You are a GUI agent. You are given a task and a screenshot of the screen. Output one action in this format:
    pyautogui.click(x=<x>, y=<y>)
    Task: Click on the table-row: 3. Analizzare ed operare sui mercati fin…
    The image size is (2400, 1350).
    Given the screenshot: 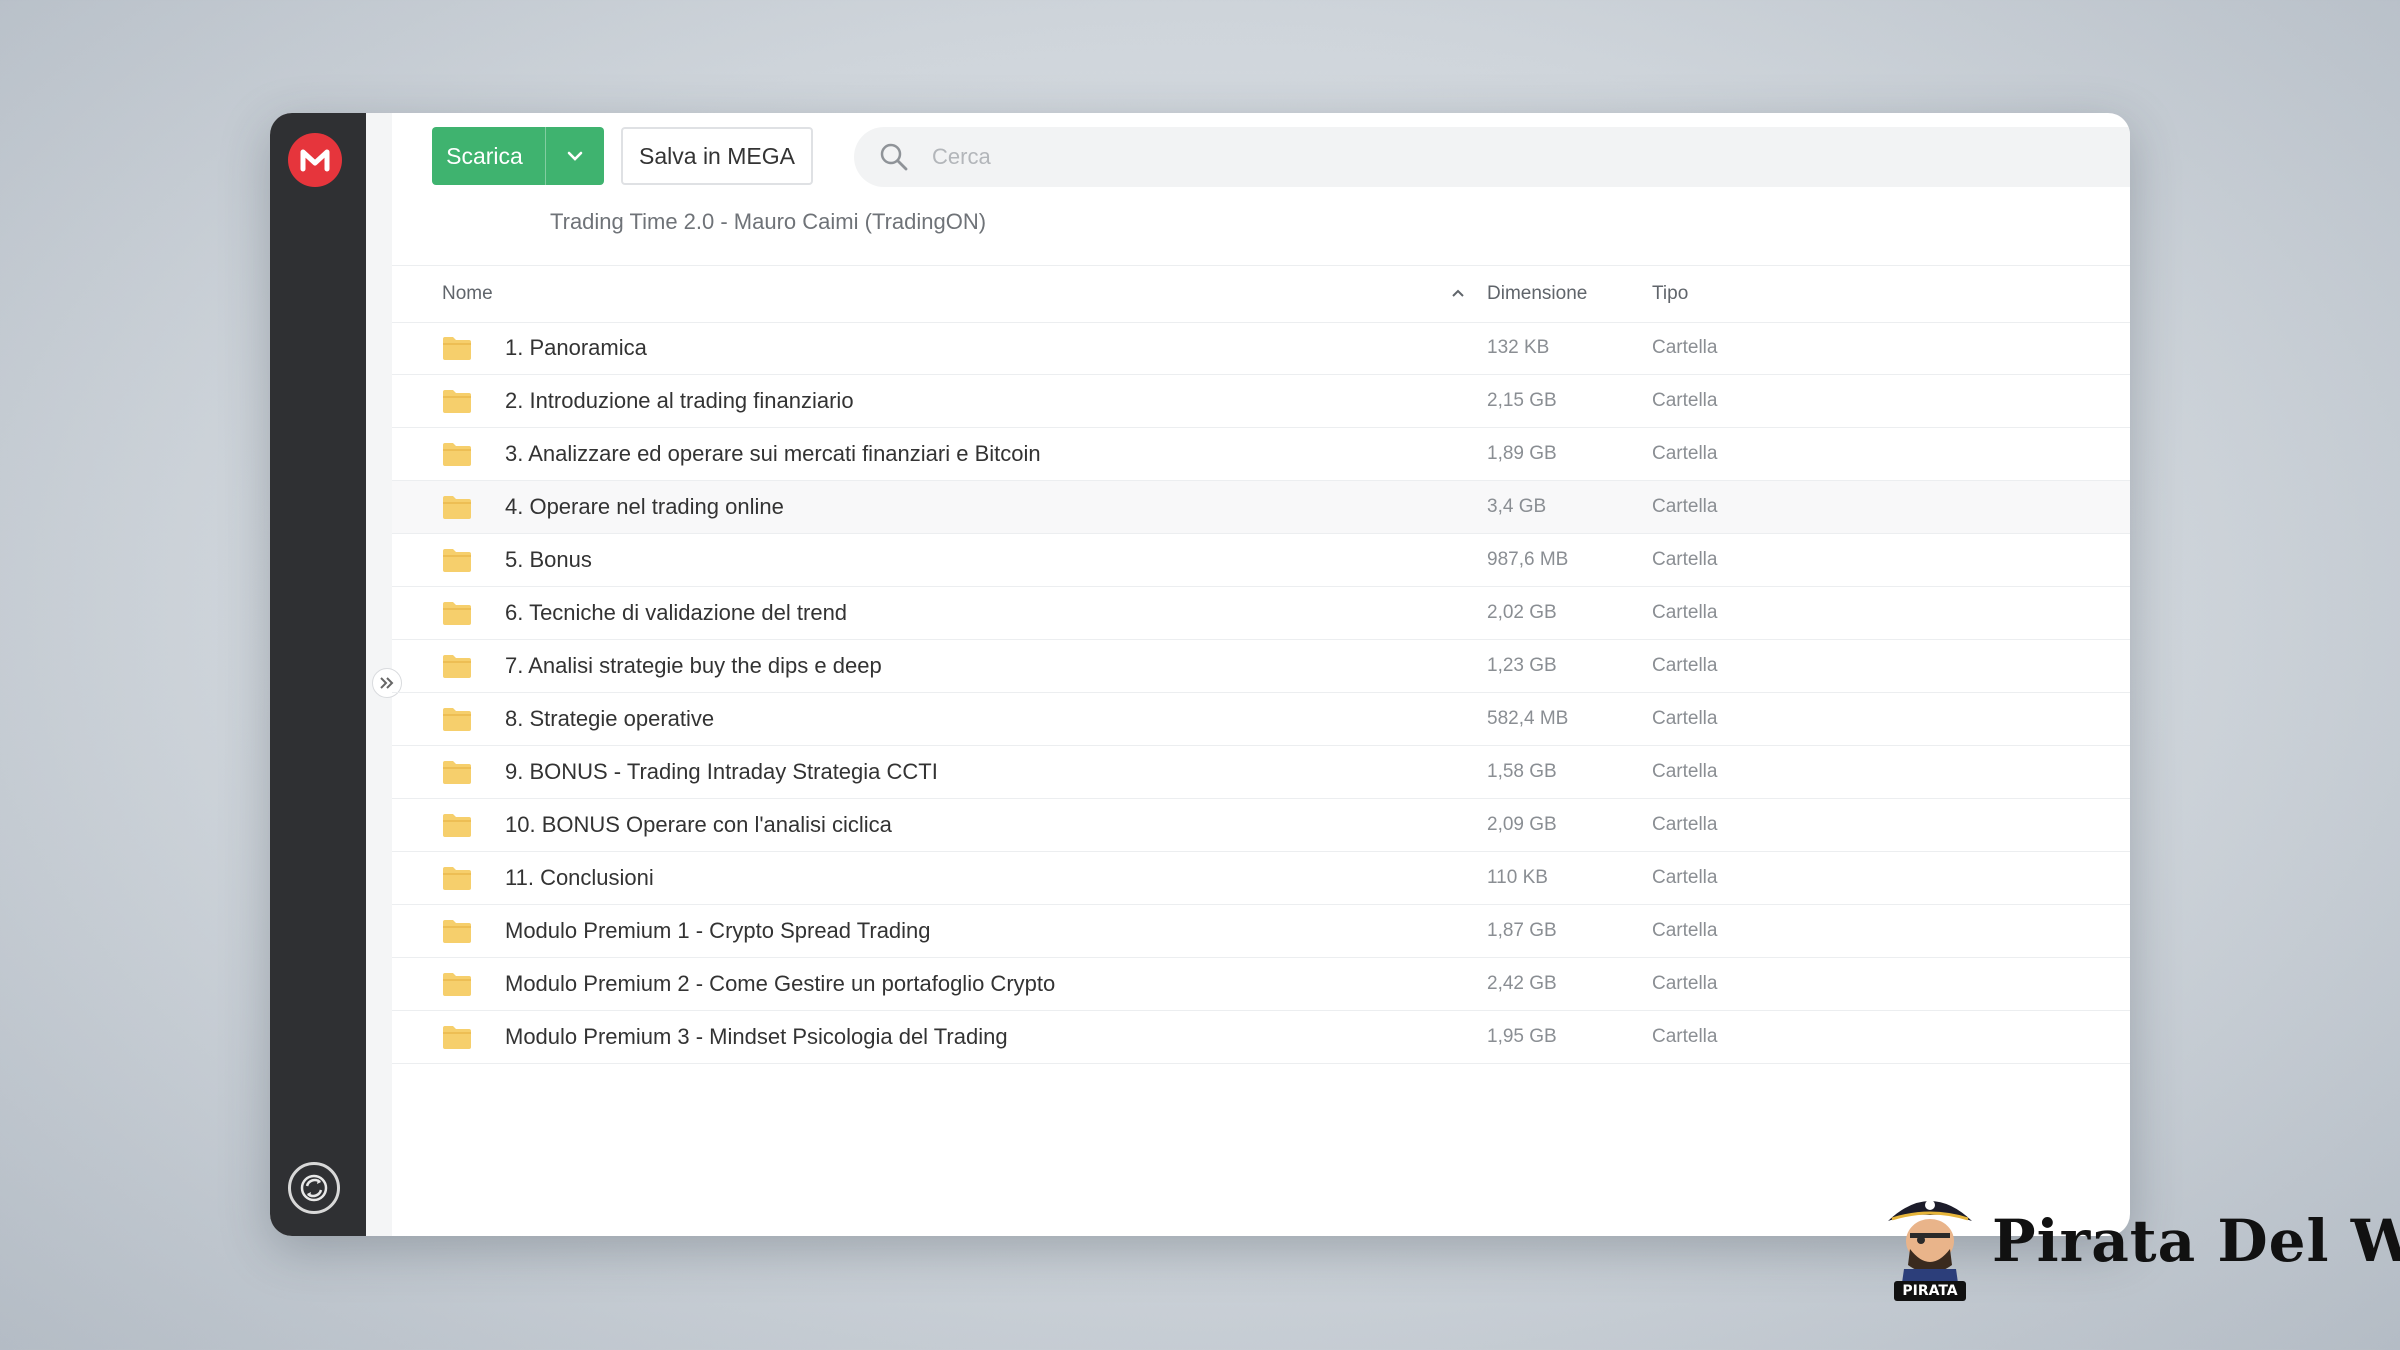 What is the action you would take?
    pyautogui.click(x=1261, y=454)
    